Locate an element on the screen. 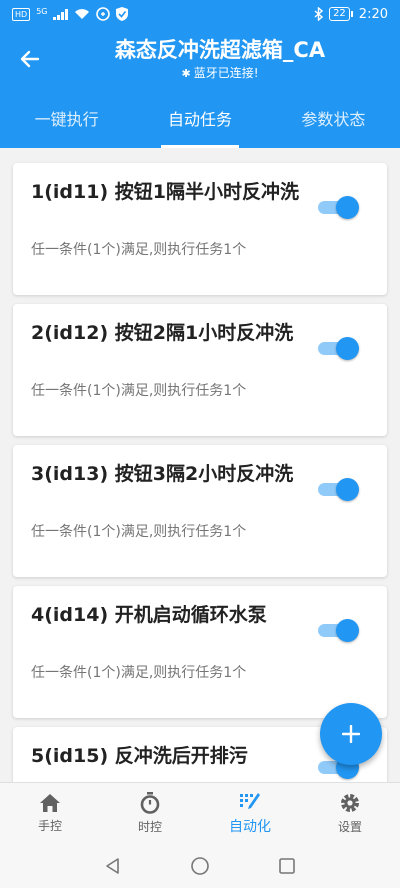 The width and height of the screenshot is (400, 888). tab-bar: 一键执行 自动任务 参数状态 is located at coordinates (200, 118).